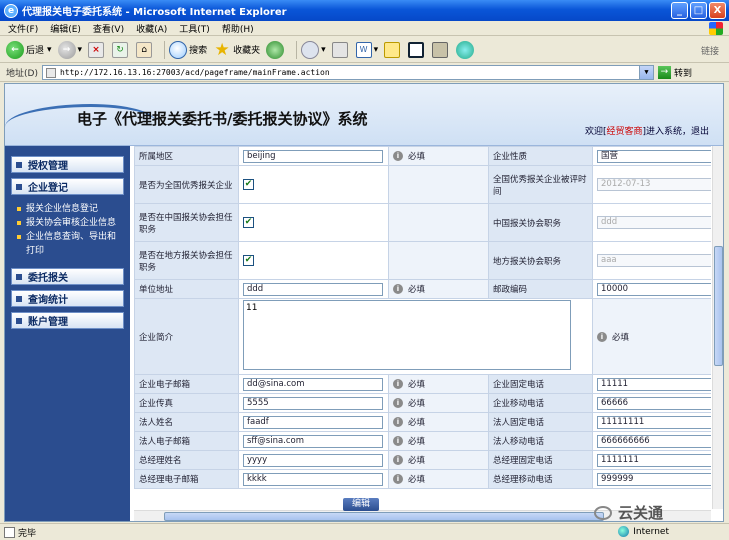  Describe the element at coordinates (67, 276) in the screenshot. I see `nav-entrusted-declaration: 委托报关` at that location.